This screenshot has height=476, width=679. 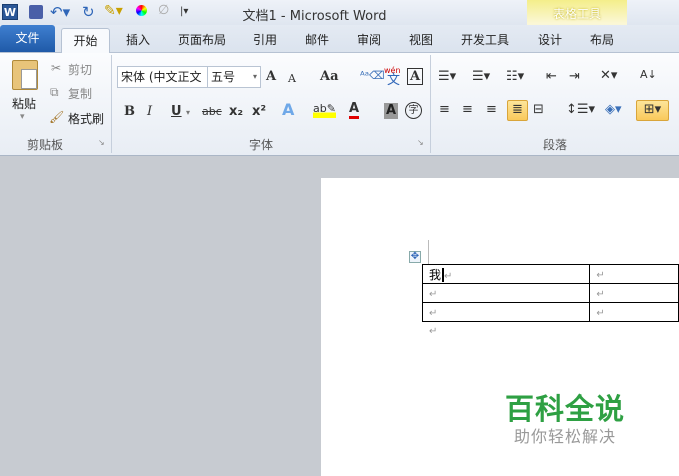 What do you see at coordinates (184, 12) in the screenshot?
I see `customize-icon: |▾` at bounding box center [184, 12].